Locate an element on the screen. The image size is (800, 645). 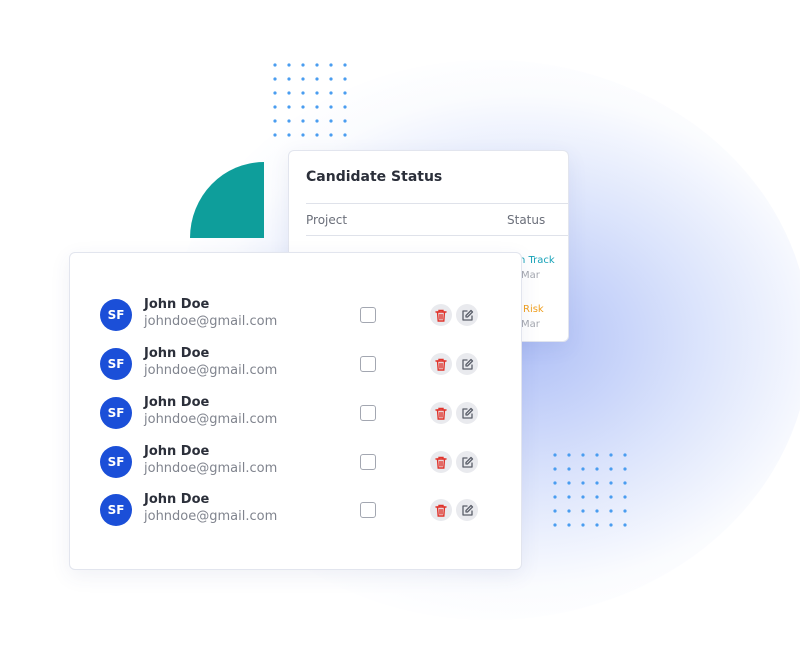
column-header-status: Status is located at coordinates (526, 220).